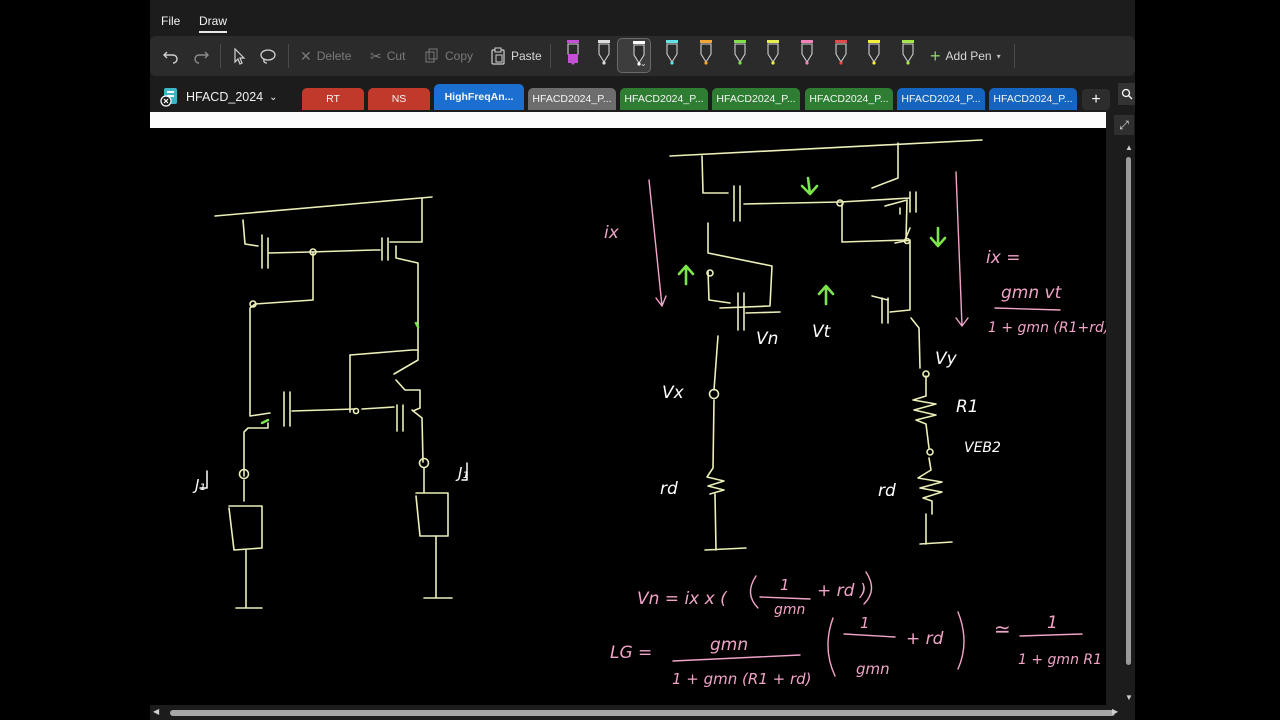 The width and height of the screenshot is (1280, 720). What do you see at coordinates (967, 407) in the screenshot?
I see `label-r1: R1` at bounding box center [967, 407].